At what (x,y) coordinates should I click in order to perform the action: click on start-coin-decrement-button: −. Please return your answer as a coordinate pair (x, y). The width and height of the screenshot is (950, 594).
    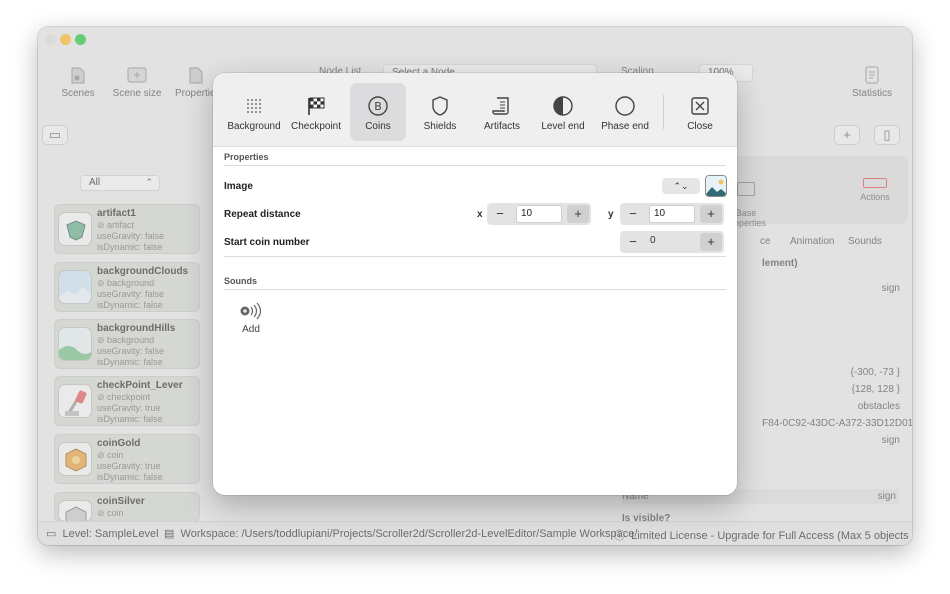
    Looking at the image, I should click on (633, 242).